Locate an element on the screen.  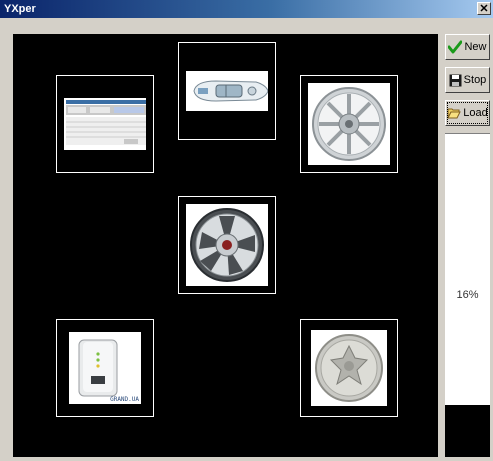
device-caption: GRAND.UA is located at coordinates (124, 399).